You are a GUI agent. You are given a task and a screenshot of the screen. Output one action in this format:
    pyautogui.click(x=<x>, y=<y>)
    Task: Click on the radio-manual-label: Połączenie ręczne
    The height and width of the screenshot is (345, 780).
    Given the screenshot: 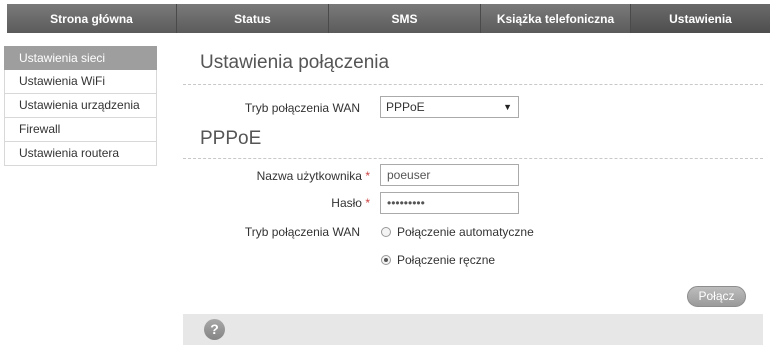 What is the action you would take?
    pyautogui.click(x=446, y=260)
    